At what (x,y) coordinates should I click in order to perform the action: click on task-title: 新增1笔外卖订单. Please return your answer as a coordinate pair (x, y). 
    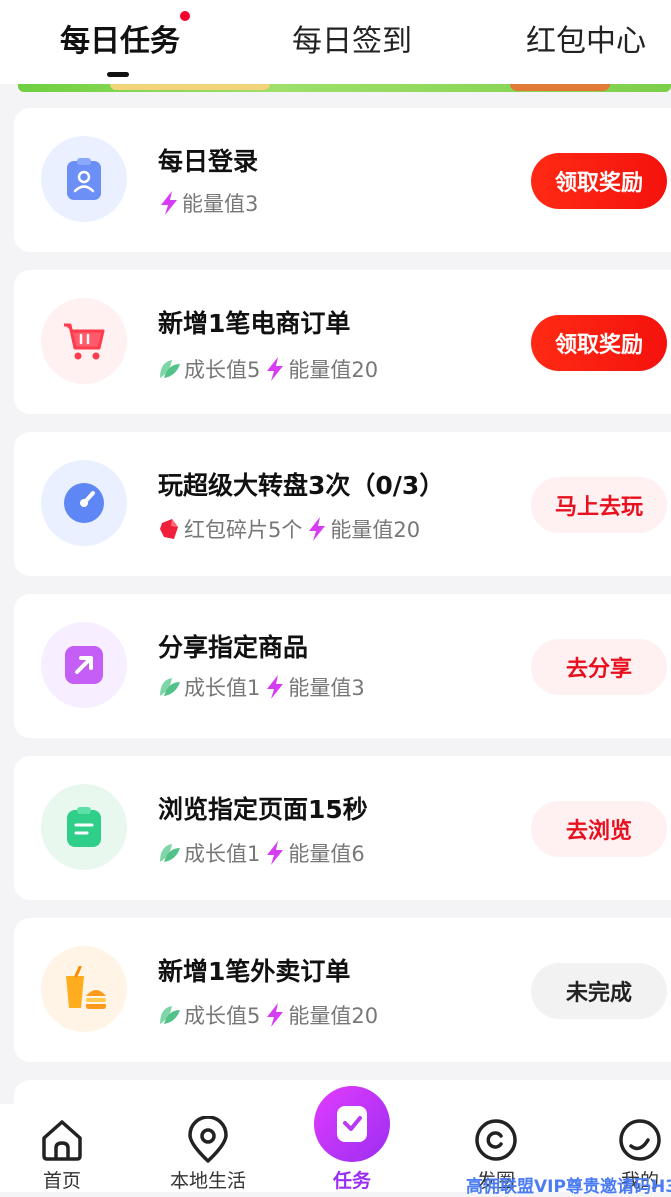
    Looking at the image, I should click on (254, 971).